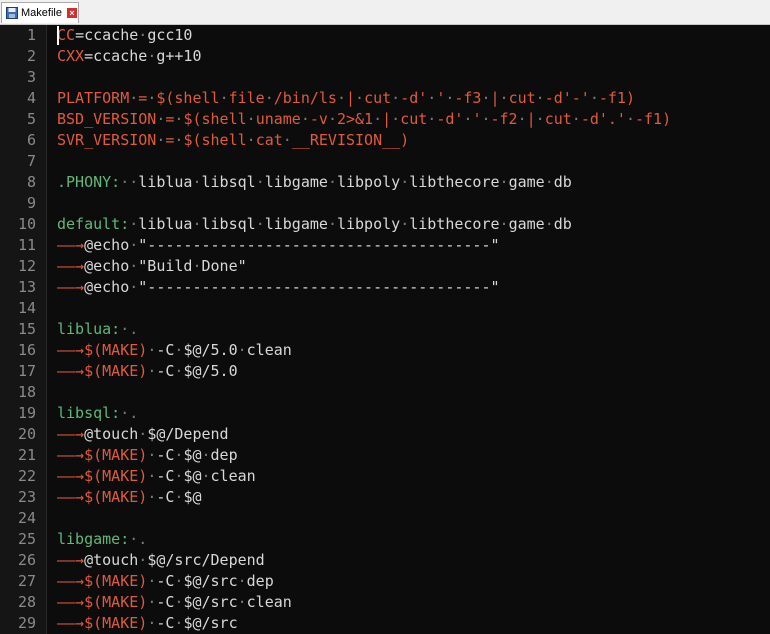 The image size is (770, 634). What do you see at coordinates (385, 56) in the screenshot?
I see `code-line: 2 CXX=ccache·g++10` at bounding box center [385, 56].